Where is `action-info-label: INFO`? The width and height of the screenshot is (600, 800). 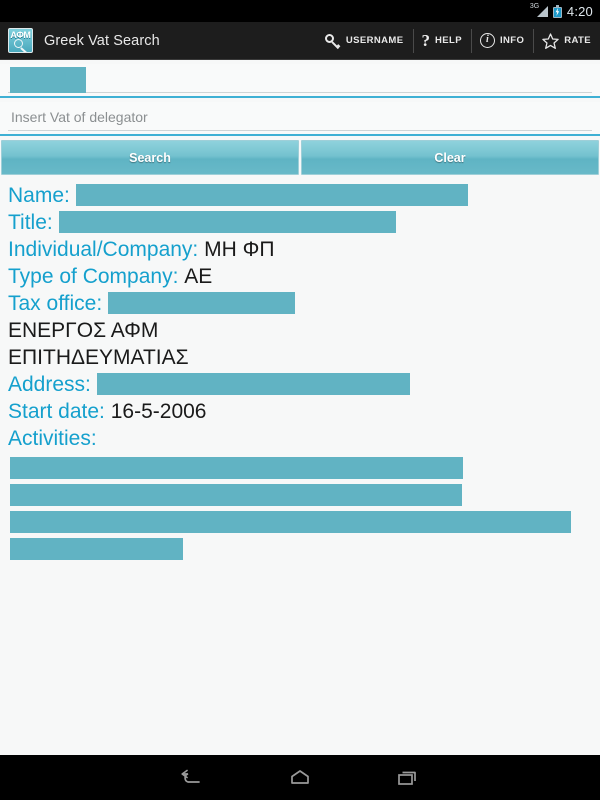
action-info-label: INFO is located at coordinates (512, 40).